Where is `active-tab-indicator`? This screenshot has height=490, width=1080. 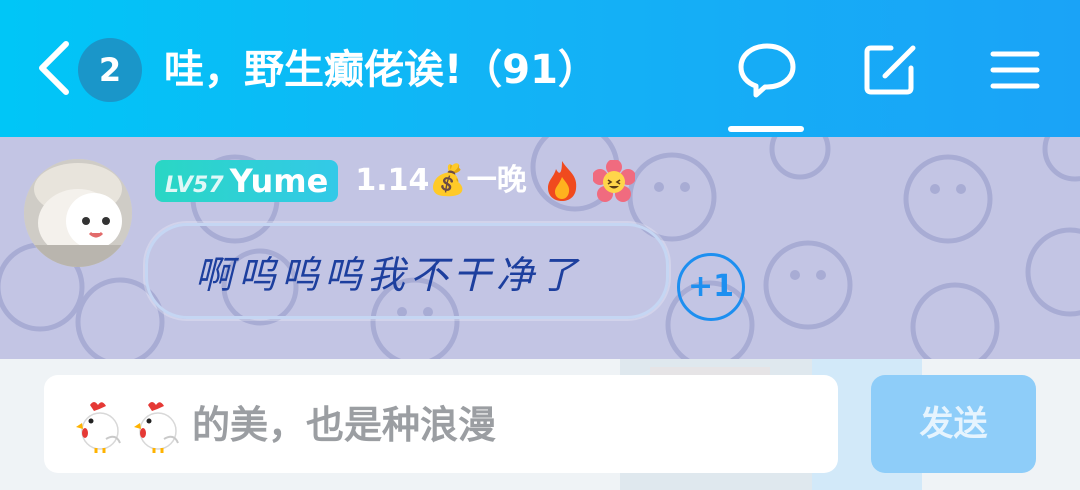
active-tab-indicator is located at coordinates (766, 129).